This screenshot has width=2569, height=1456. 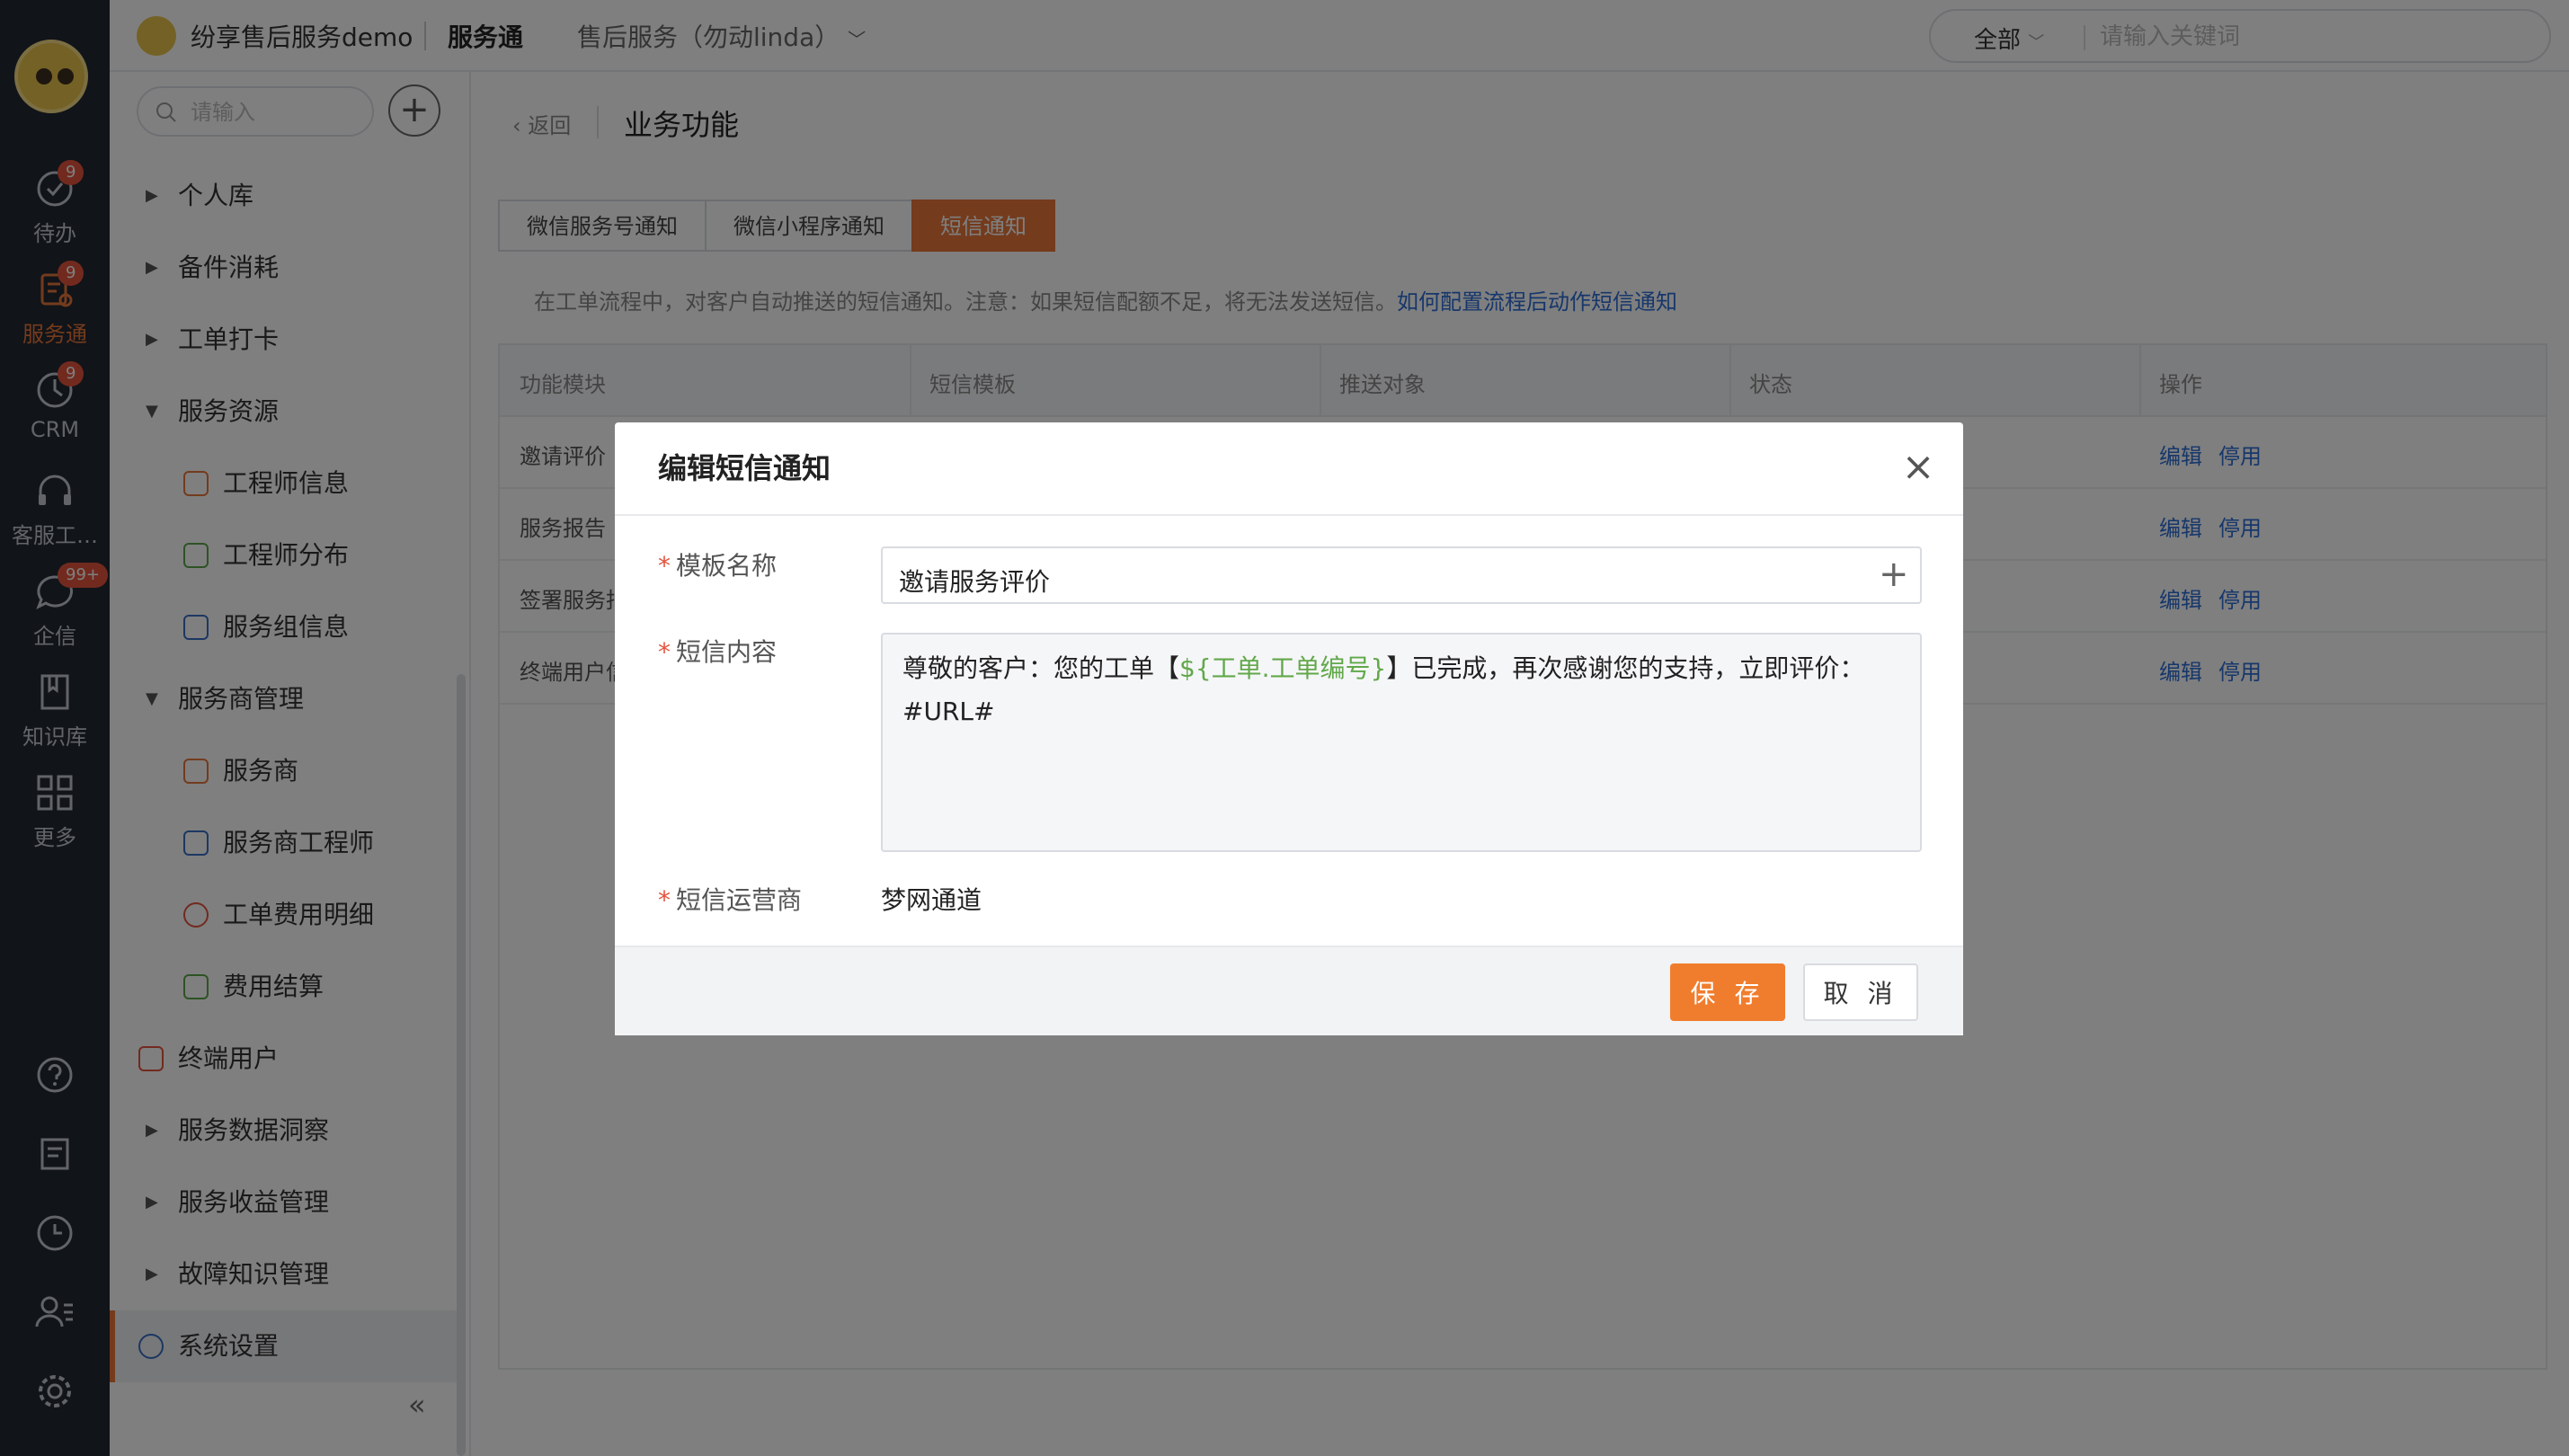 I want to click on modal-footer: 保 存 取 消, so click(x=1289, y=990).